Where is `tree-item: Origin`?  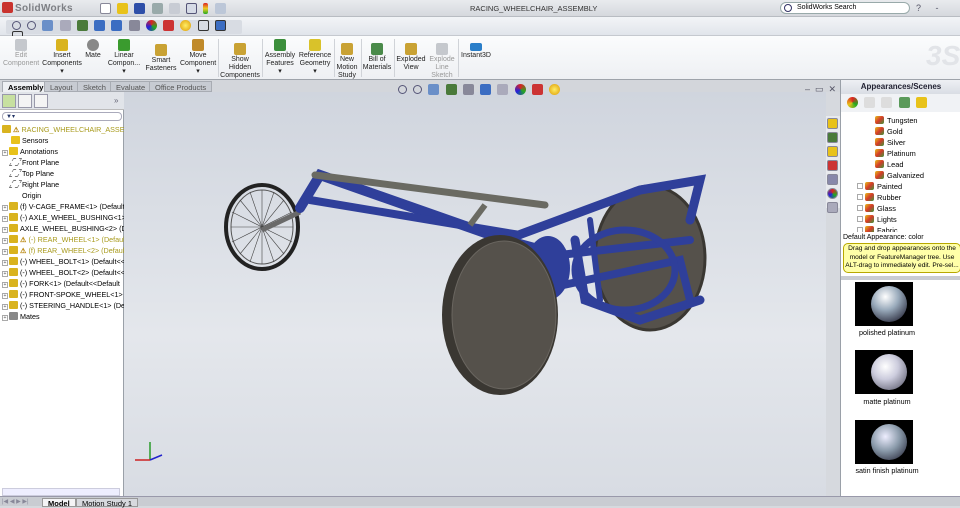 tree-item: Origin is located at coordinates (21, 195).